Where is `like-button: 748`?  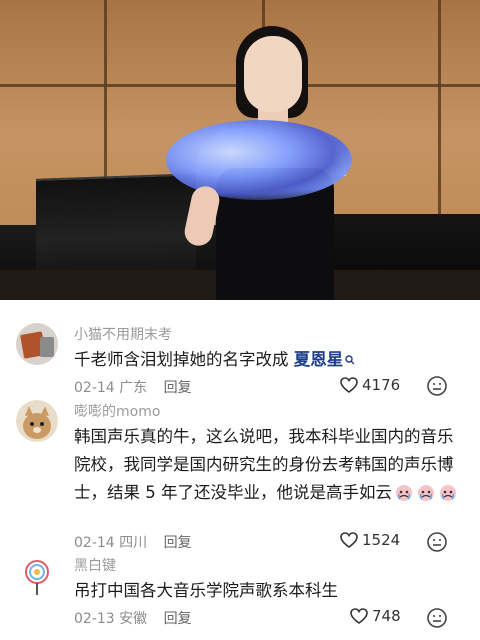 like-button: 748 is located at coordinates (375, 617).